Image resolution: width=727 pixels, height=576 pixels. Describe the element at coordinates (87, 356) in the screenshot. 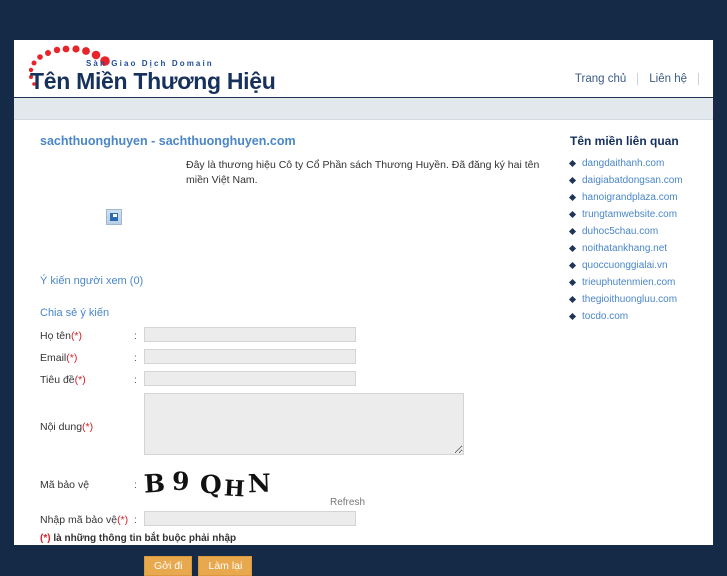

I see `label-email: Email(*)` at that location.